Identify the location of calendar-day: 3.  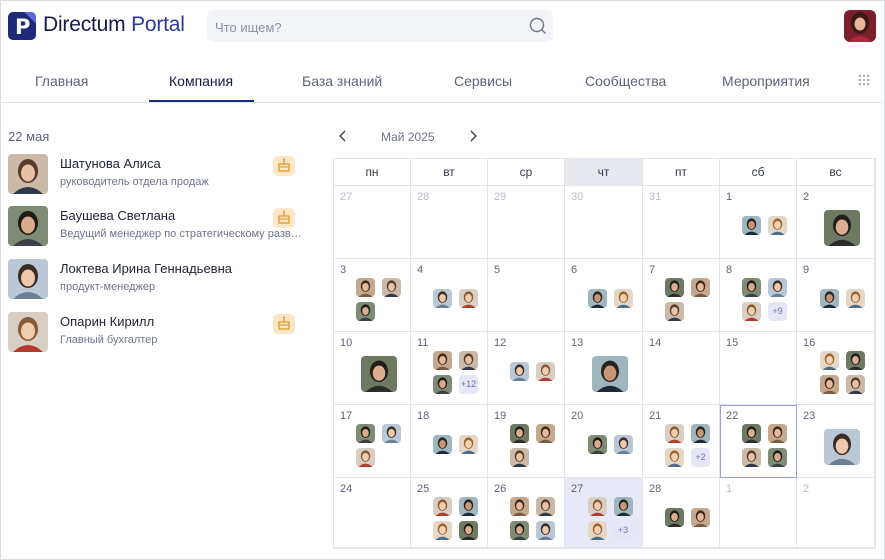
(372, 295).